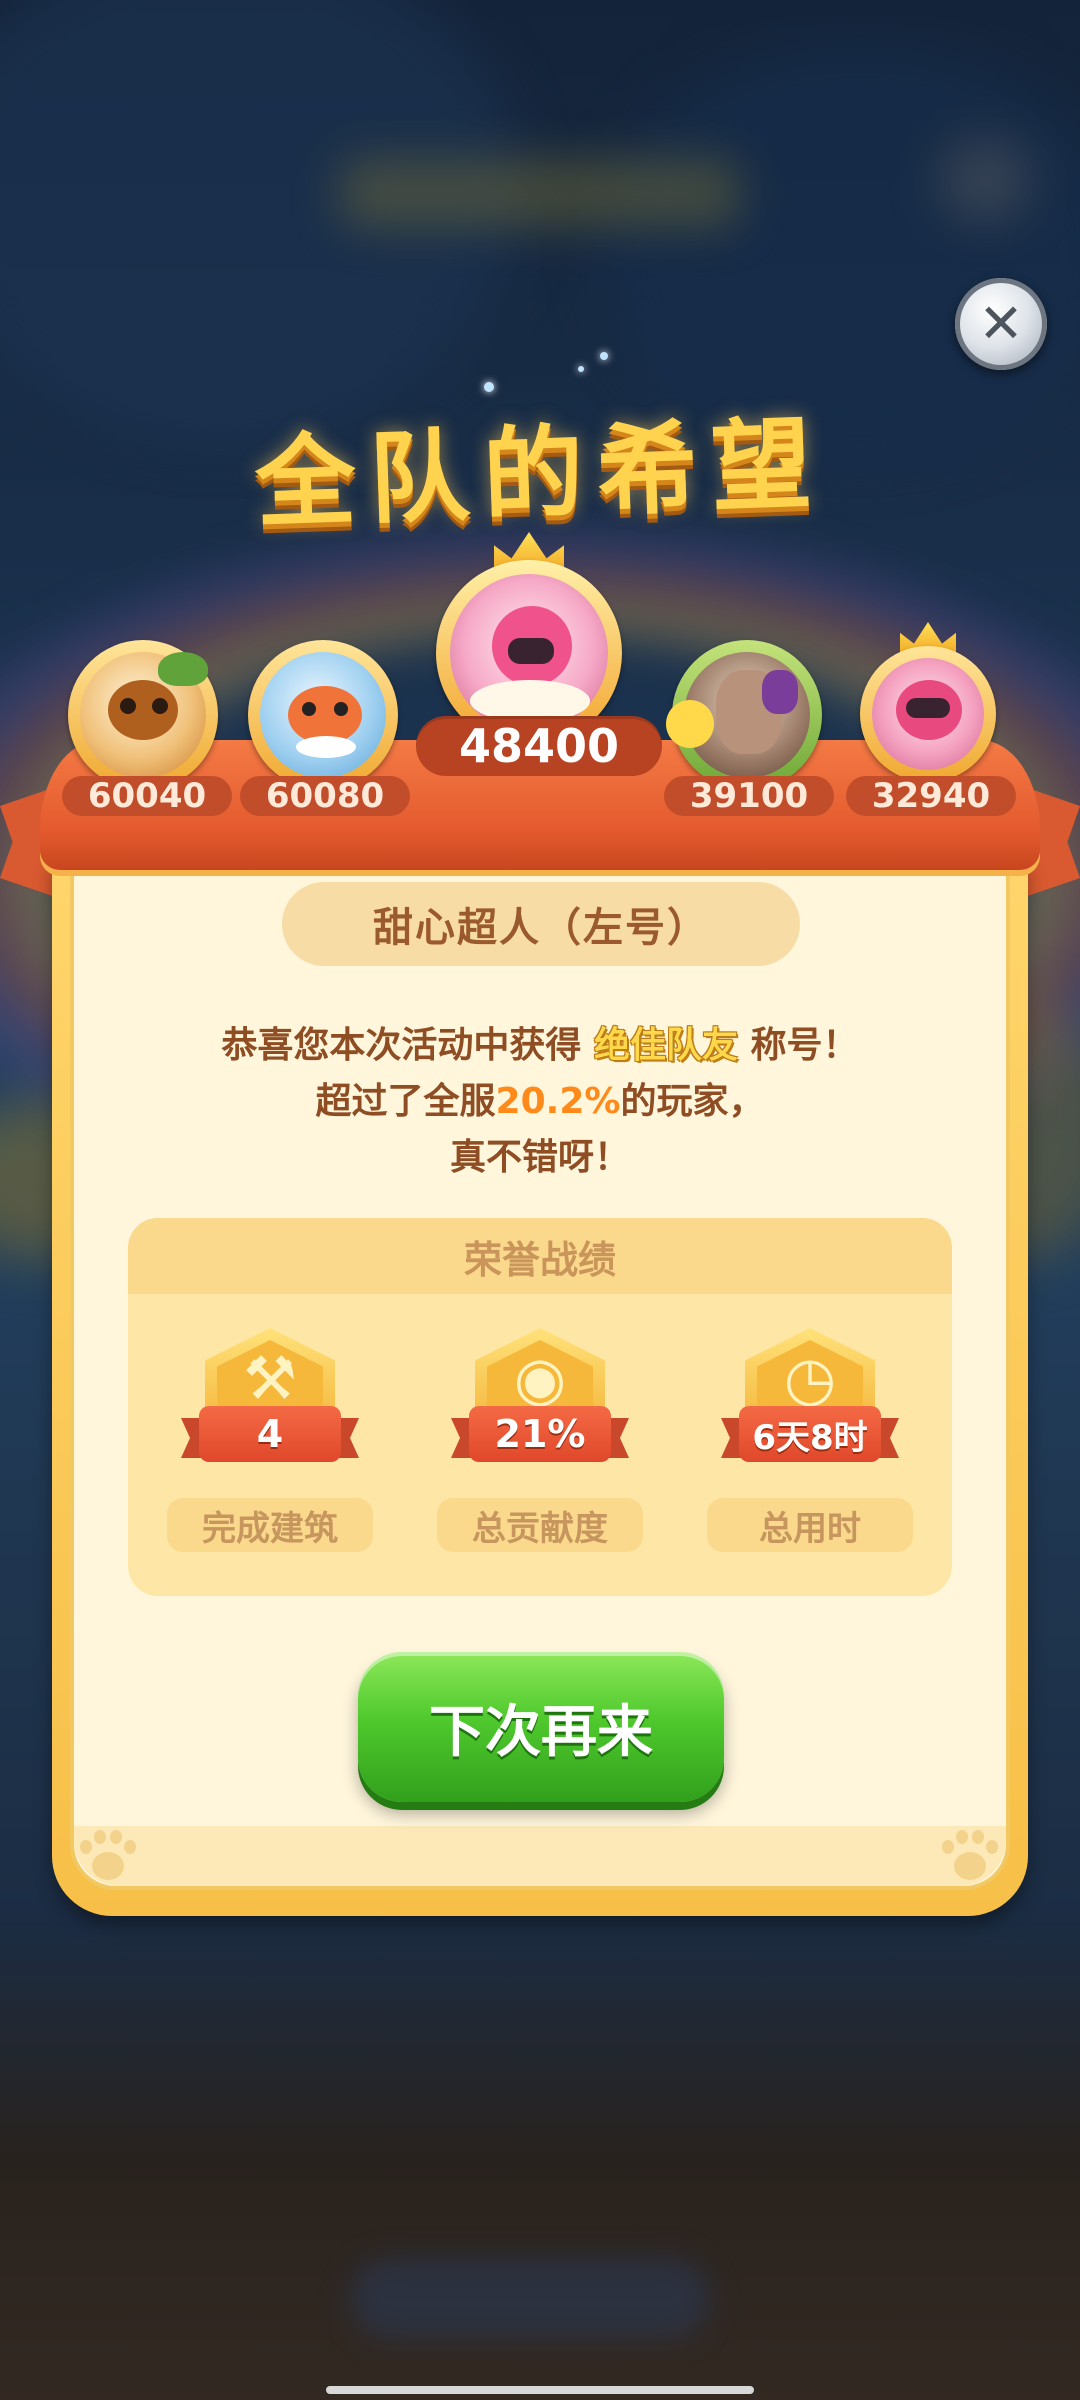 This screenshot has width=1080, height=2400. I want to click on member-score: 60080, so click(325, 796).